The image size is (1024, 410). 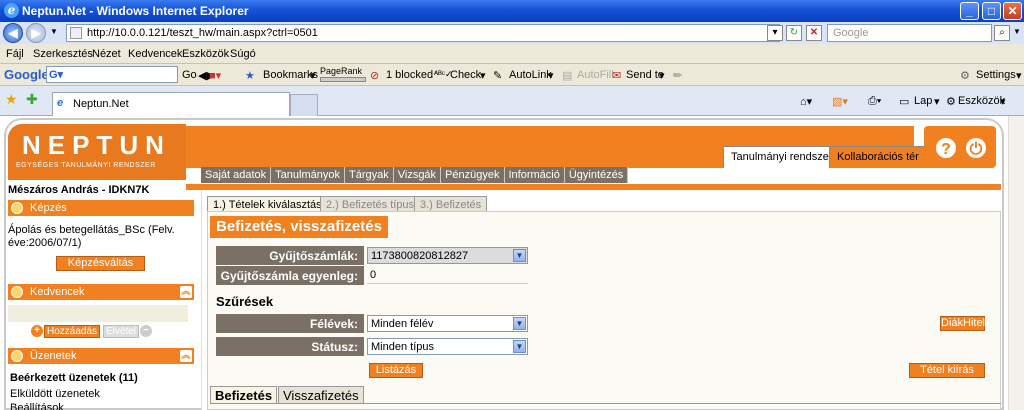 What do you see at coordinates (55, 394) in the screenshot?
I see `elkuldott-link: Elküldött üzenetek` at bounding box center [55, 394].